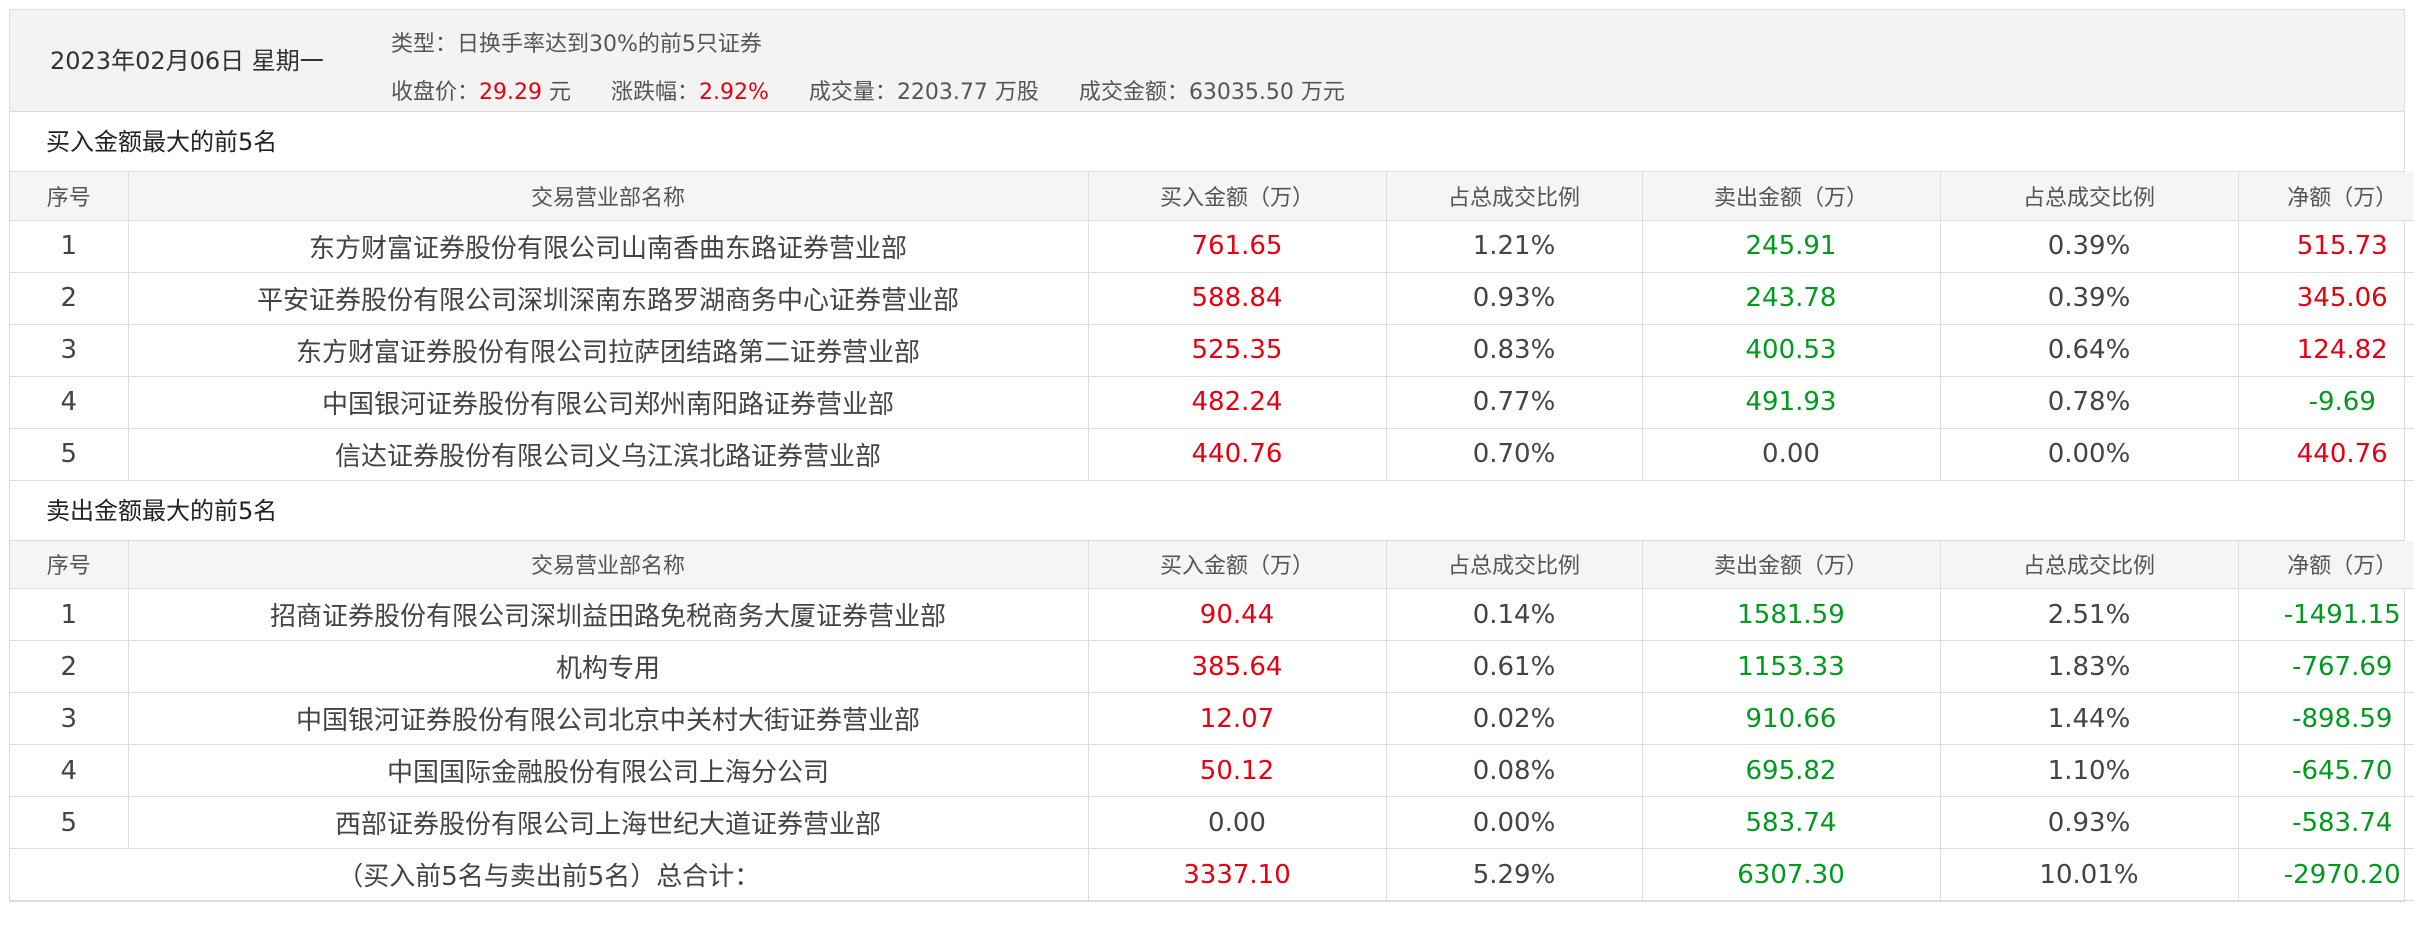 The height and width of the screenshot is (926, 2414). Describe the element at coordinates (655, 92) in the screenshot. I see `change-label: 涨跌幅：` at that location.